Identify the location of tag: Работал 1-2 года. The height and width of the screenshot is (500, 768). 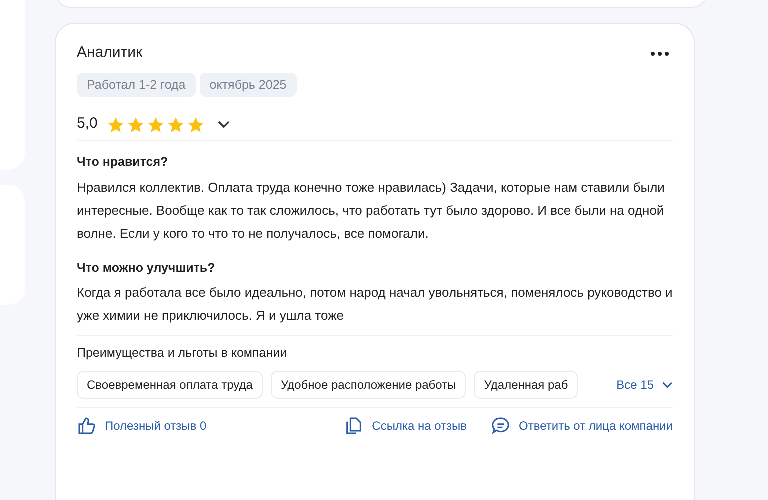
(136, 85).